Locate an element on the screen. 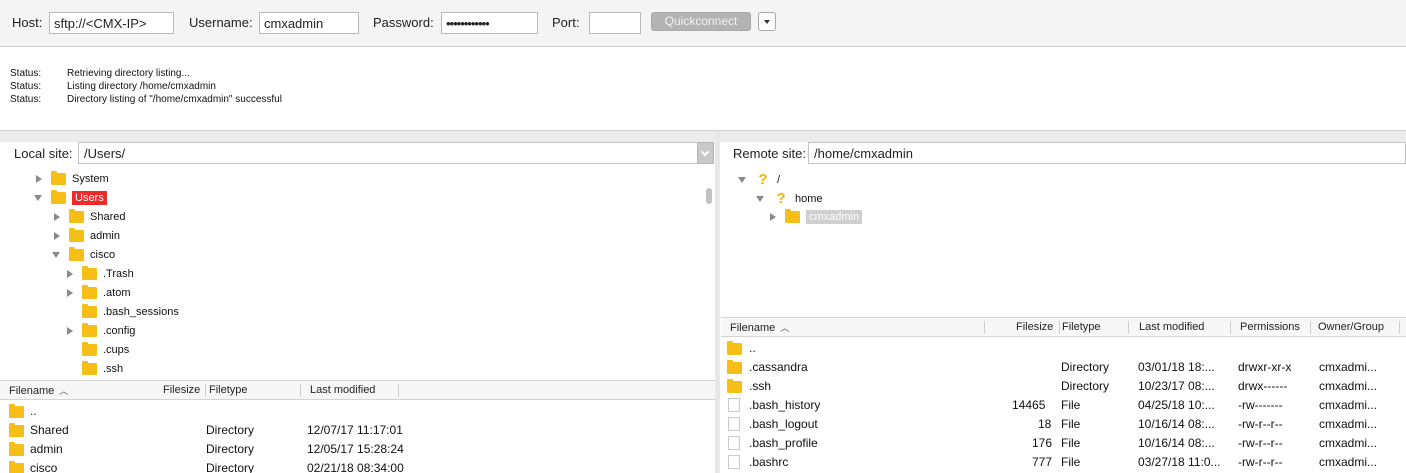 The height and width of the screenshot is (473, 1406). remote-site-label: Remote site: is located at coordinates (769, 153).